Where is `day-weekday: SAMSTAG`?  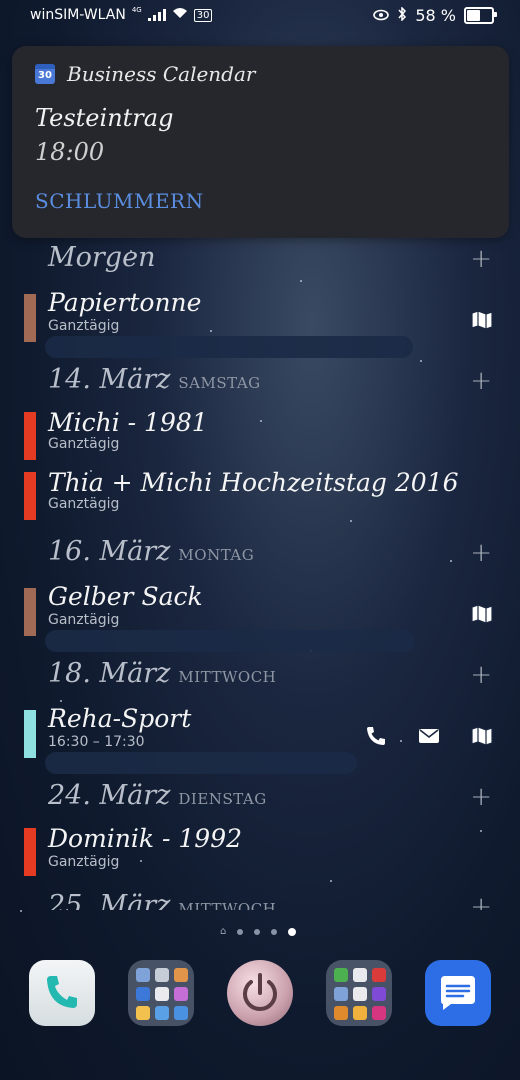 day-weekday: SAMSTAG is located at coordinates (219, 383).